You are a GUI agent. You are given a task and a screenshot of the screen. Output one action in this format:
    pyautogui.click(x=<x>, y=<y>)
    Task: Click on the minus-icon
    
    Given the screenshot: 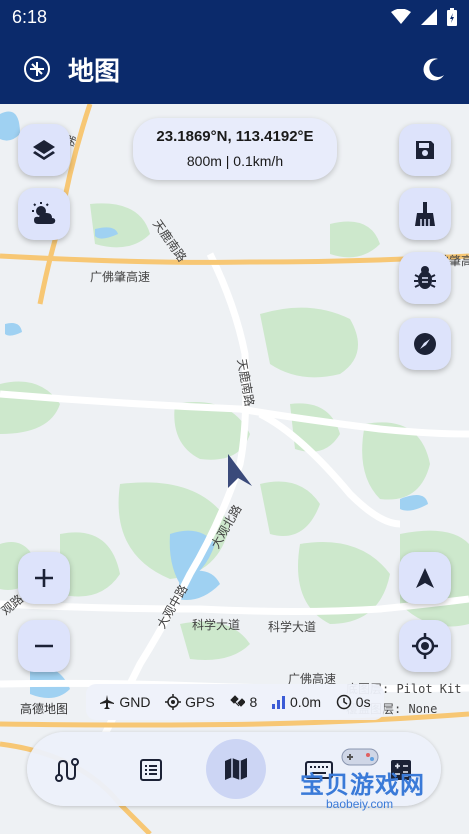 What is the action you would take?
    pyautogui.click(x=44, y=646)
    